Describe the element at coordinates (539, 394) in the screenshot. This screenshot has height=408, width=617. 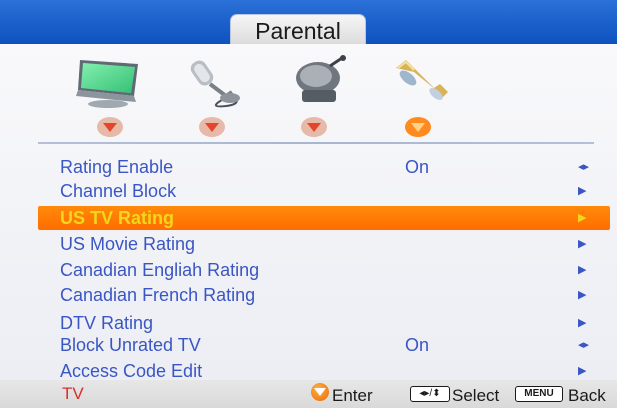
I see `menu-key-icon: MENU` at that location.